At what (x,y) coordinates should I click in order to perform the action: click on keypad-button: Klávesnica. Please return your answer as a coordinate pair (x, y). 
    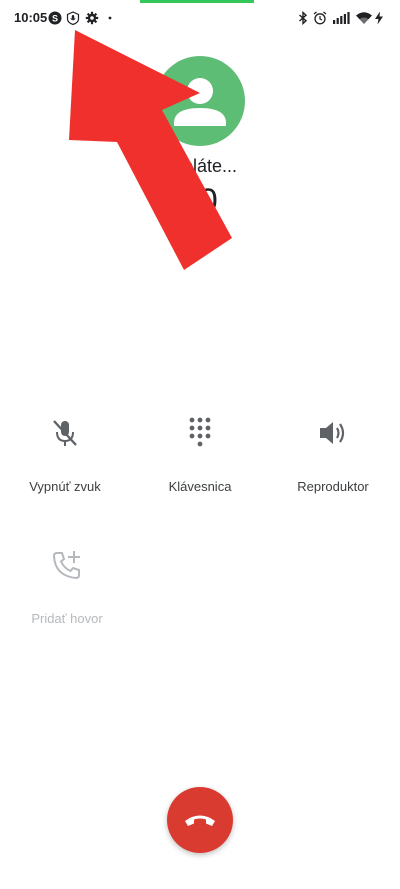
    Looking at the image, I should click on (200, 468).